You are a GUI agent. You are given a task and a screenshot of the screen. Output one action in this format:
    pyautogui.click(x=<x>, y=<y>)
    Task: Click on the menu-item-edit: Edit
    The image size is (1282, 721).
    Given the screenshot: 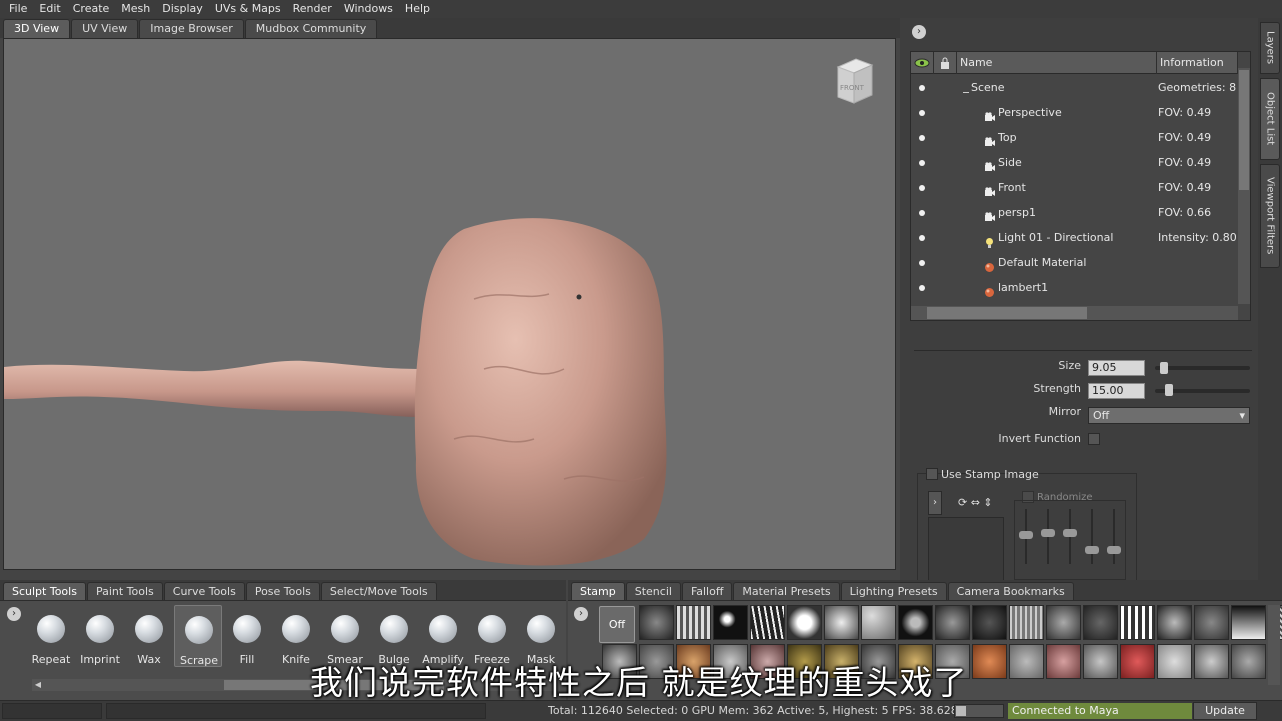 What is the action you would take?
    pyautogui.click(x=49, y=9)
    